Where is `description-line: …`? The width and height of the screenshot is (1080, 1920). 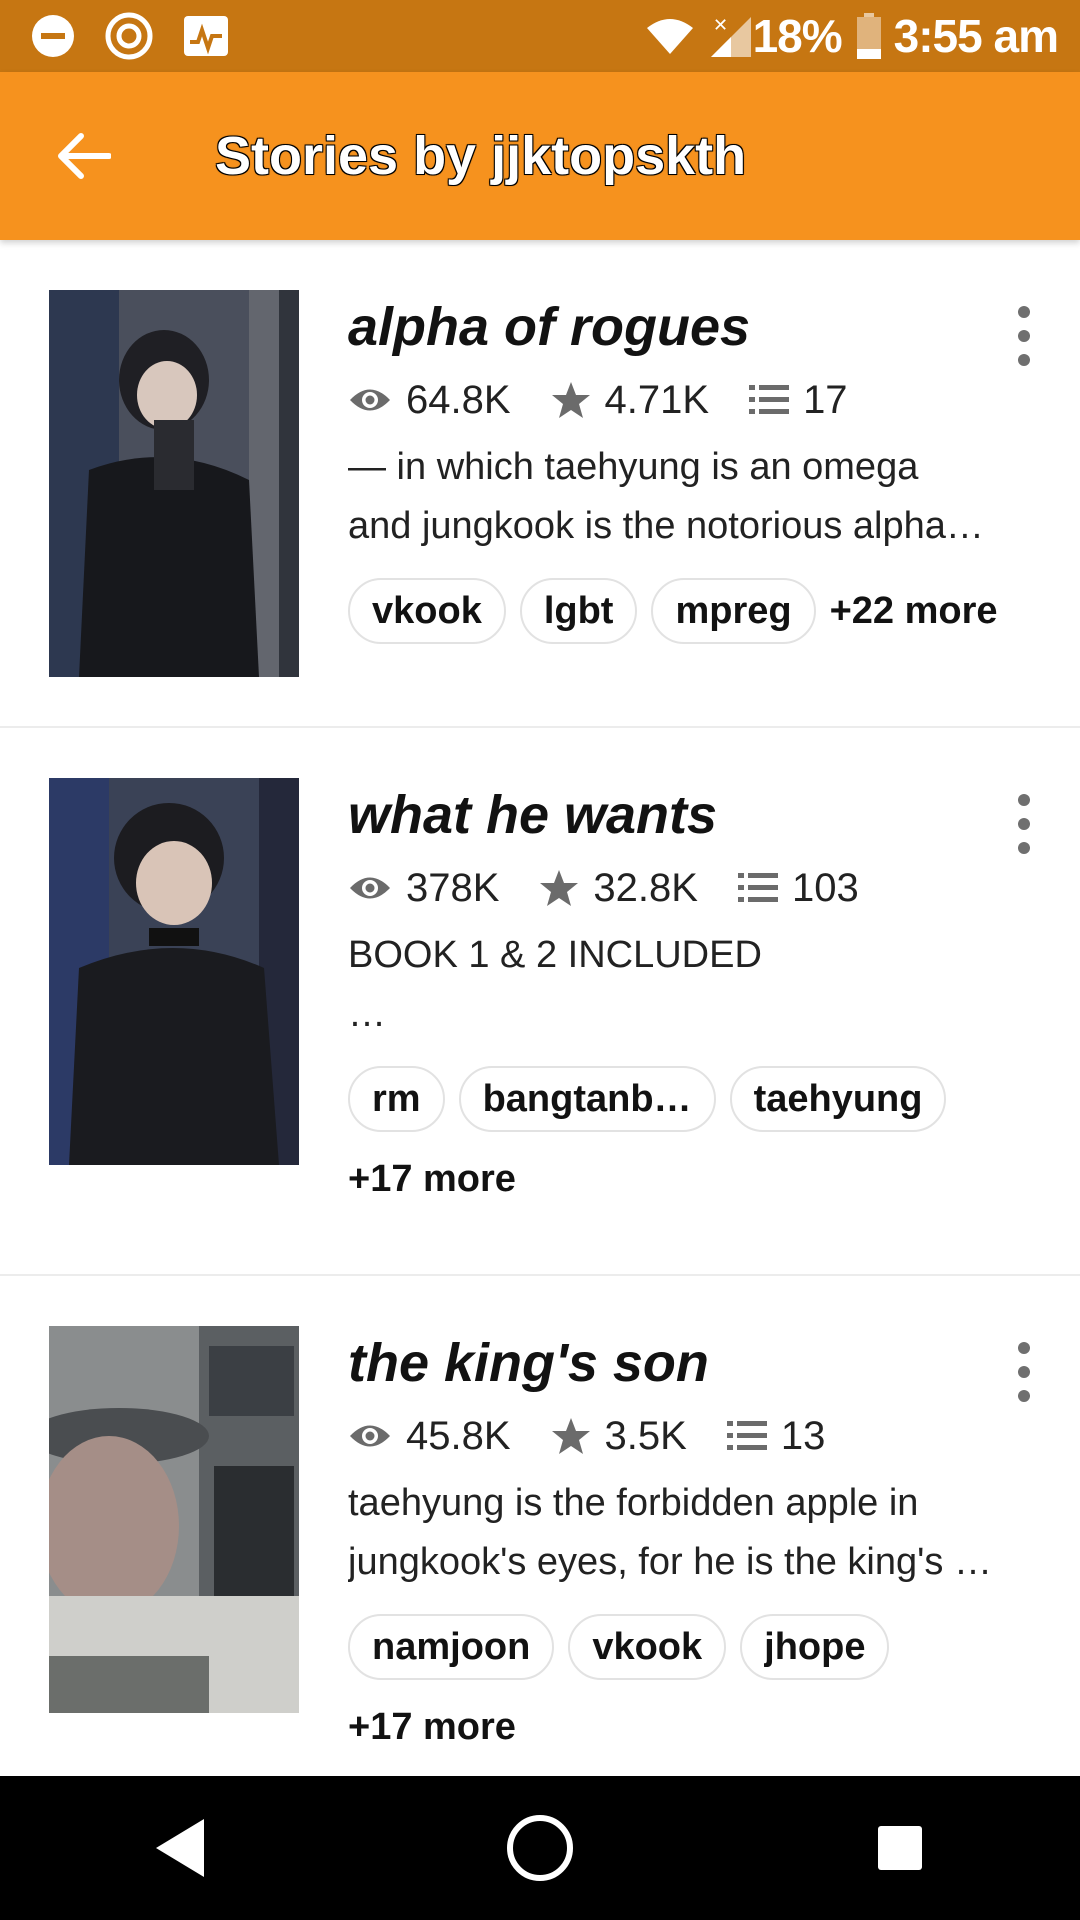 description-line: … is located at coordinates (367, 1014).